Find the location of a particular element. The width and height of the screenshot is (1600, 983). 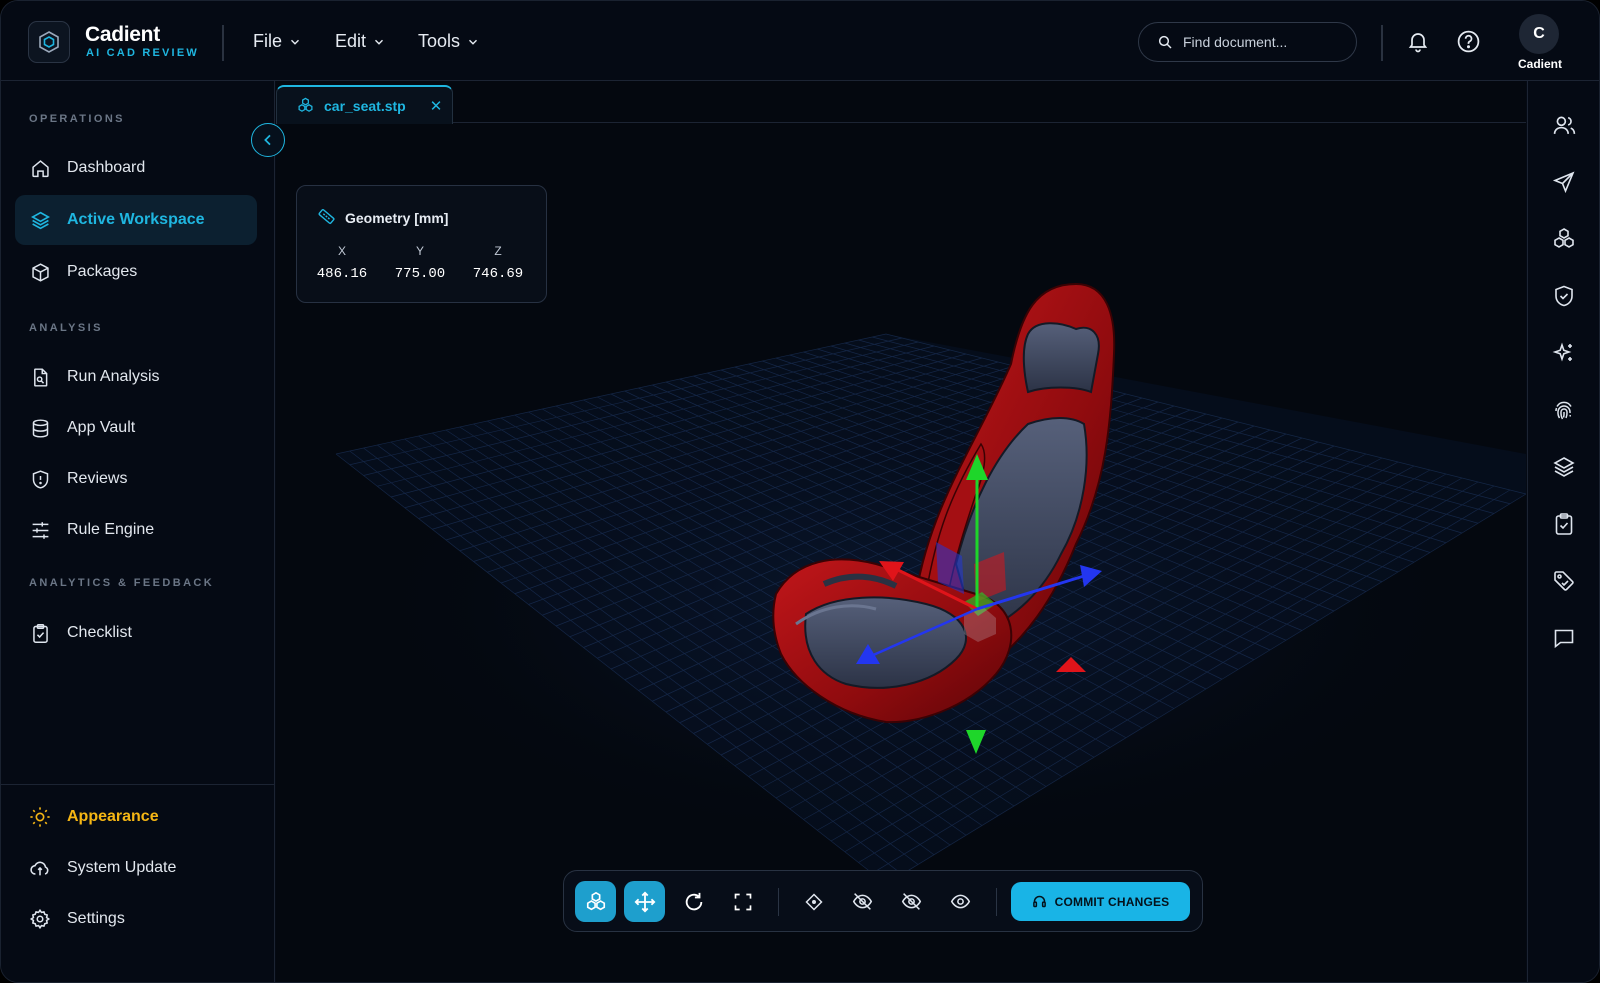

isolate-button is located at coordinates (813, 901).